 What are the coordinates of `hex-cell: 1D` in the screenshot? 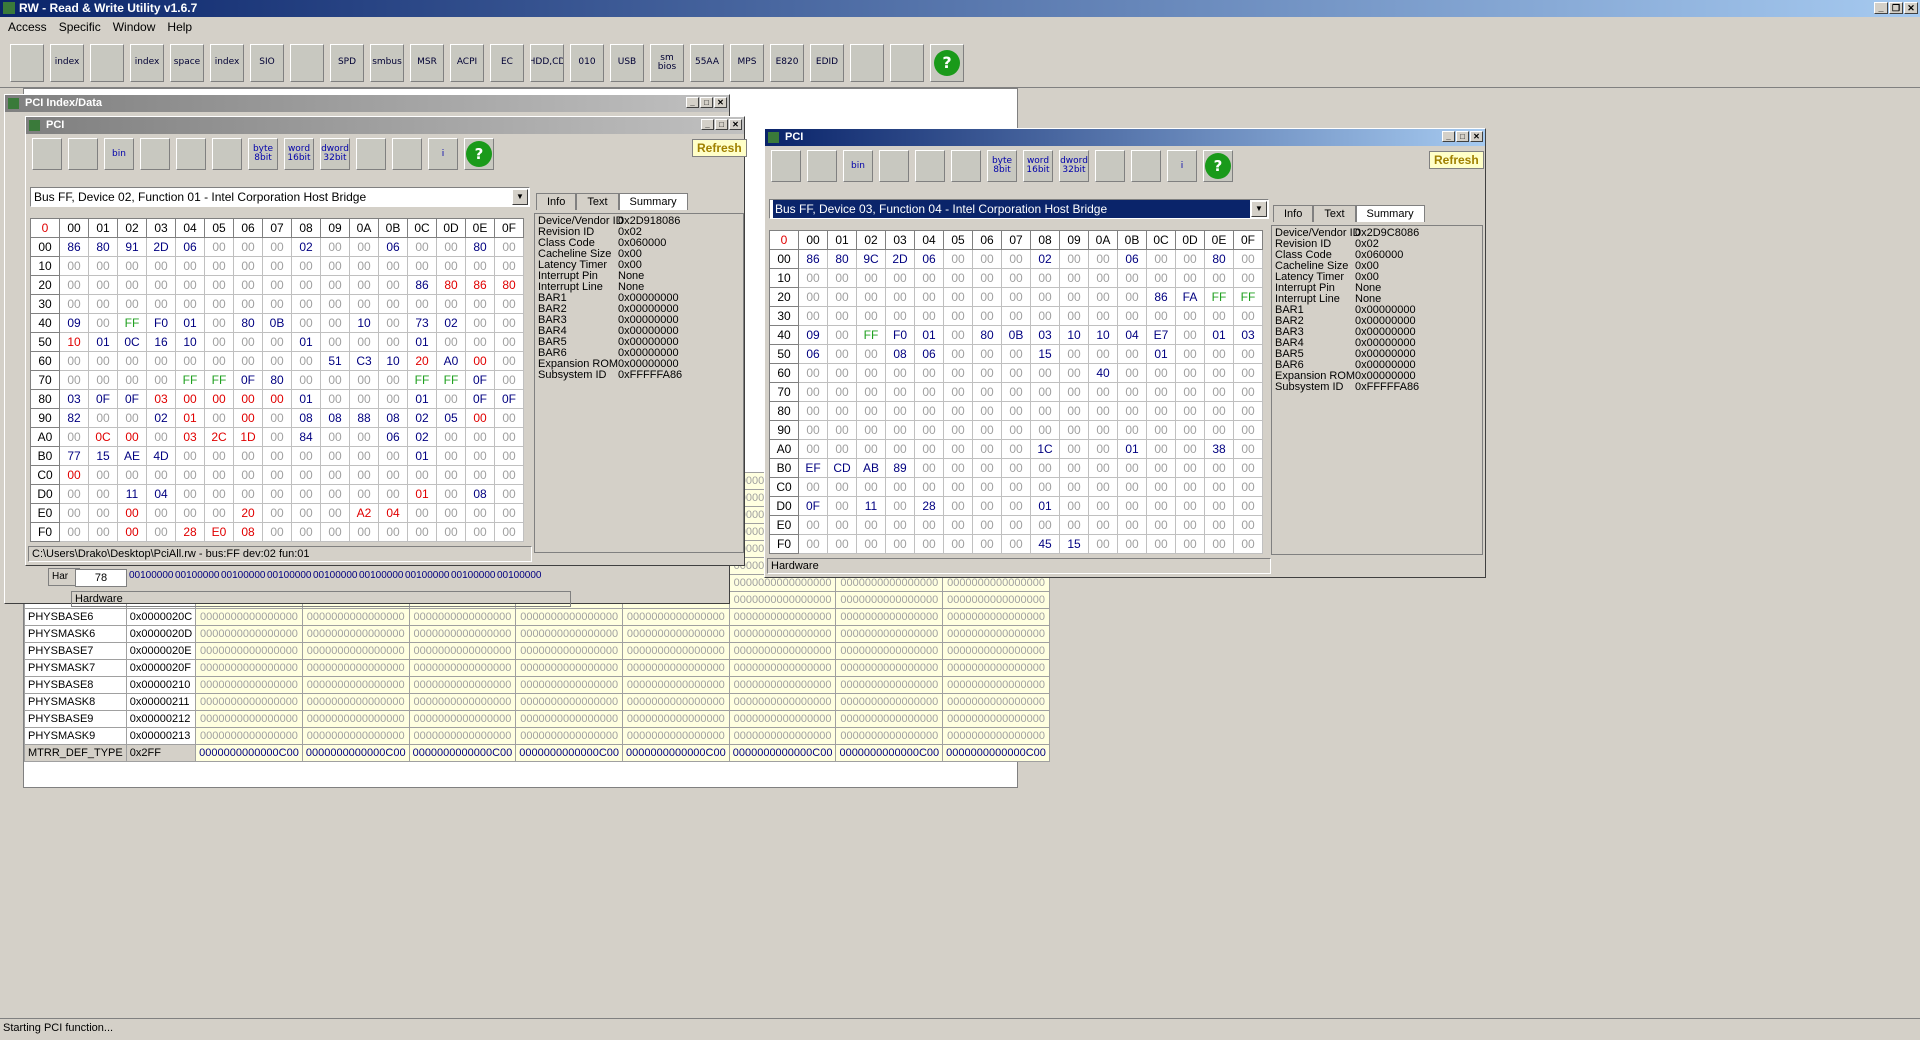 It's located at (248, 437).